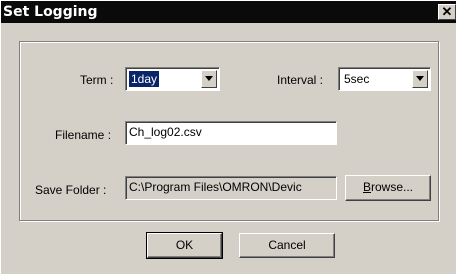 This screenshot has width=456, height=274. What do you see at coordinates (215, 187) in the screenshot?
I see `save-folder-value: C:\Program Files\OMRON\Devic` at bounding box center [215, 187].